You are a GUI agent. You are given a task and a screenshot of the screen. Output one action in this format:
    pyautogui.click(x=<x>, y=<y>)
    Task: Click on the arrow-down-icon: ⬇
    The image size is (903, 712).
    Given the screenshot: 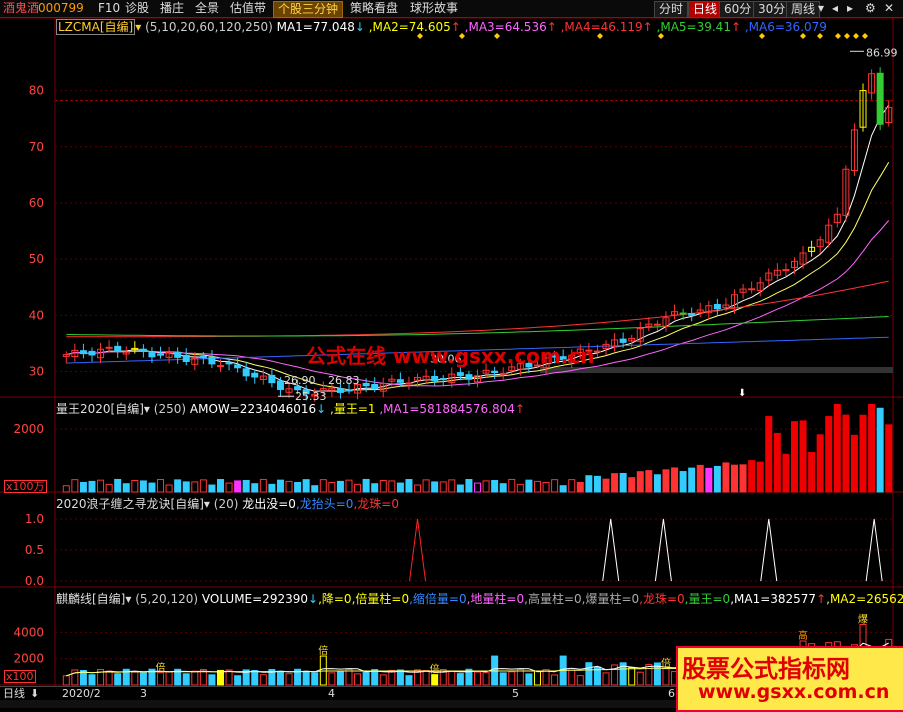 What is the action you would take?
    pyautogui.click(x=35, y=693)
    